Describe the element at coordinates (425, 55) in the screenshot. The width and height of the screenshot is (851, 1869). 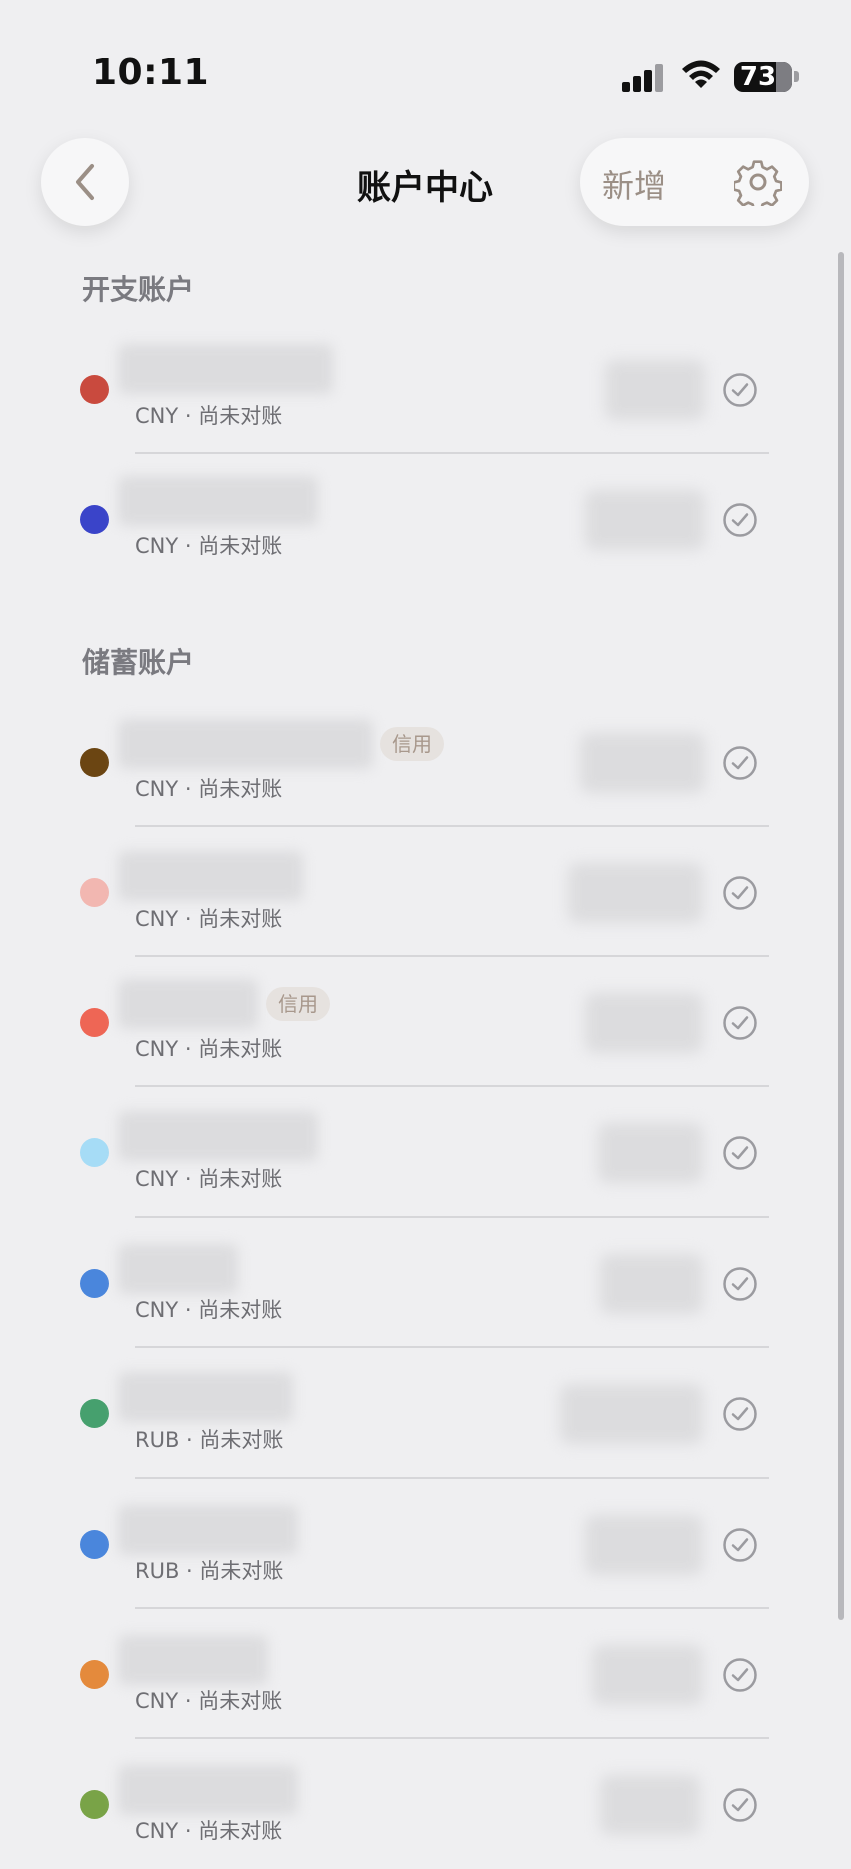
I see `status-bar: 10:11 73` at that location.